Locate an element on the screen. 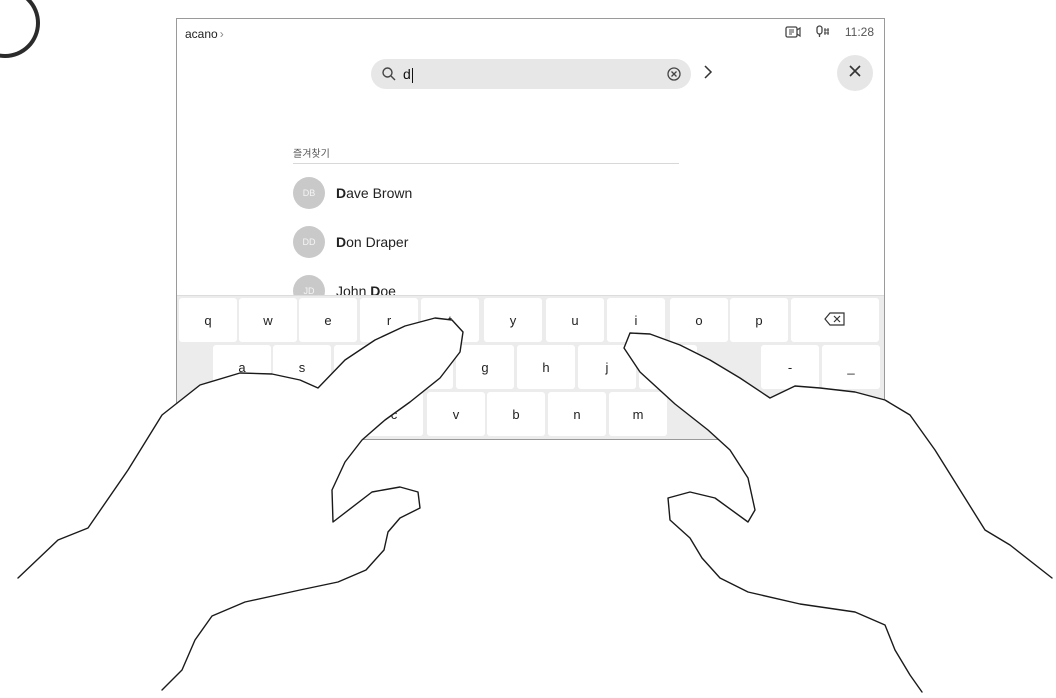  key-o: o is located at coordinates (699, 320).